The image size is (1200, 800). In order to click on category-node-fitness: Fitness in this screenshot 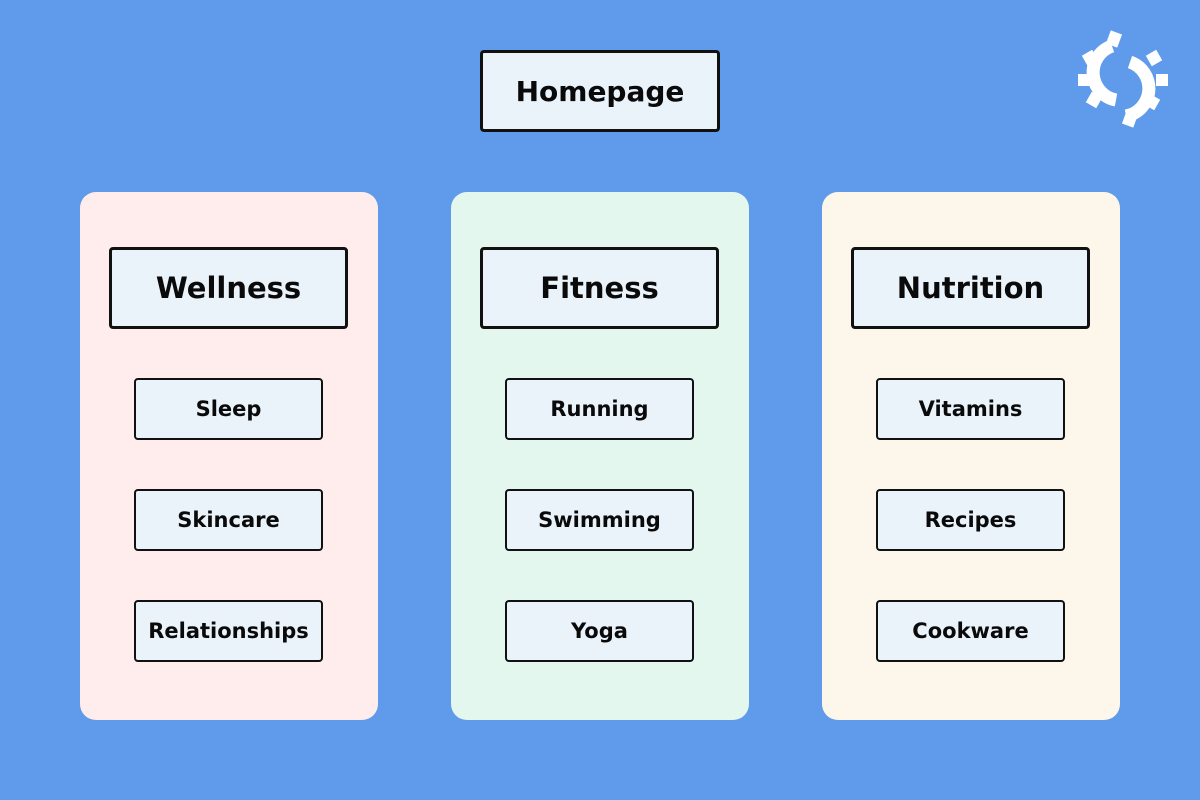, I will do `click(599, 288)`.